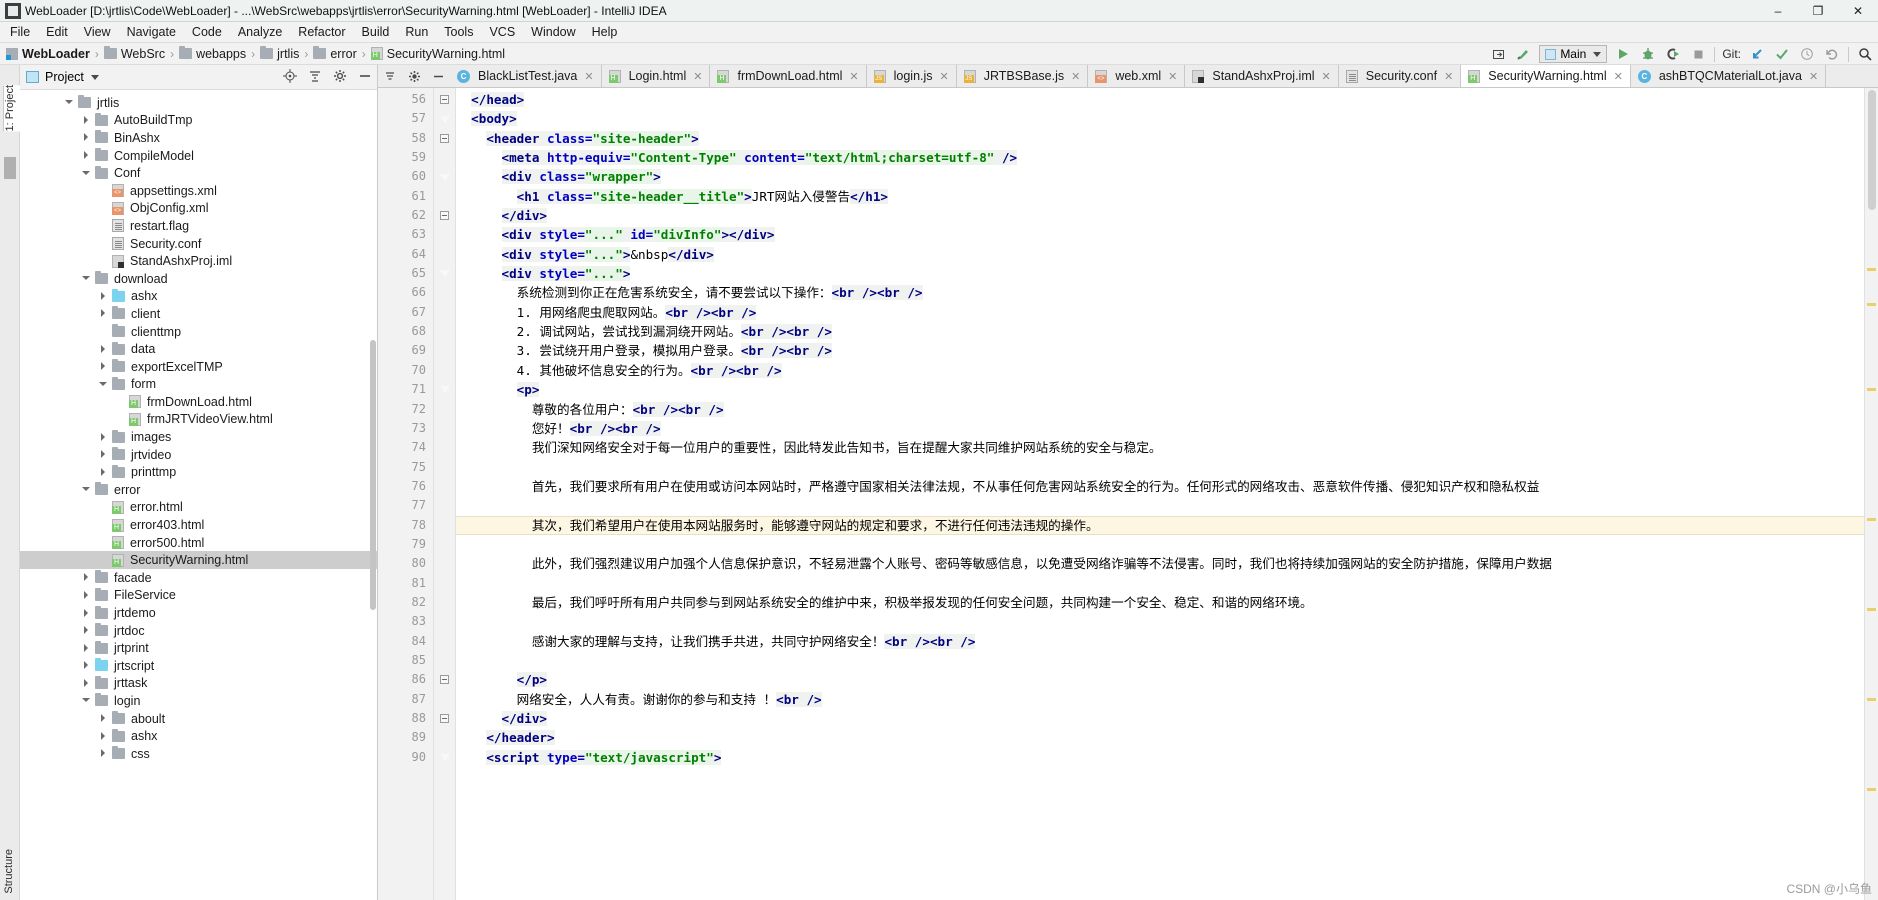  What do you see at coordinates (198, 613) in the screenshot?
I see `tree-item-jrtdemo: jrtdemo` at bounding box center [198, 613].